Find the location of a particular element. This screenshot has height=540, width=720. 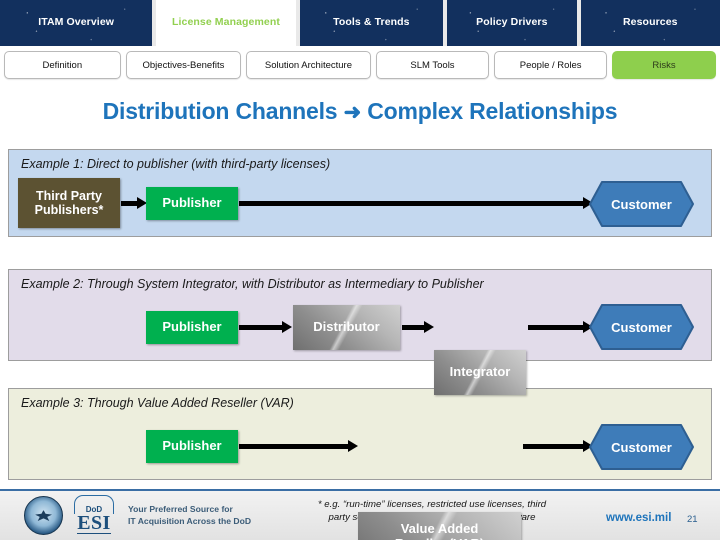

footer-tagline-line2: IT Acquisition Across the DoD is located at coordinates (190, 520).